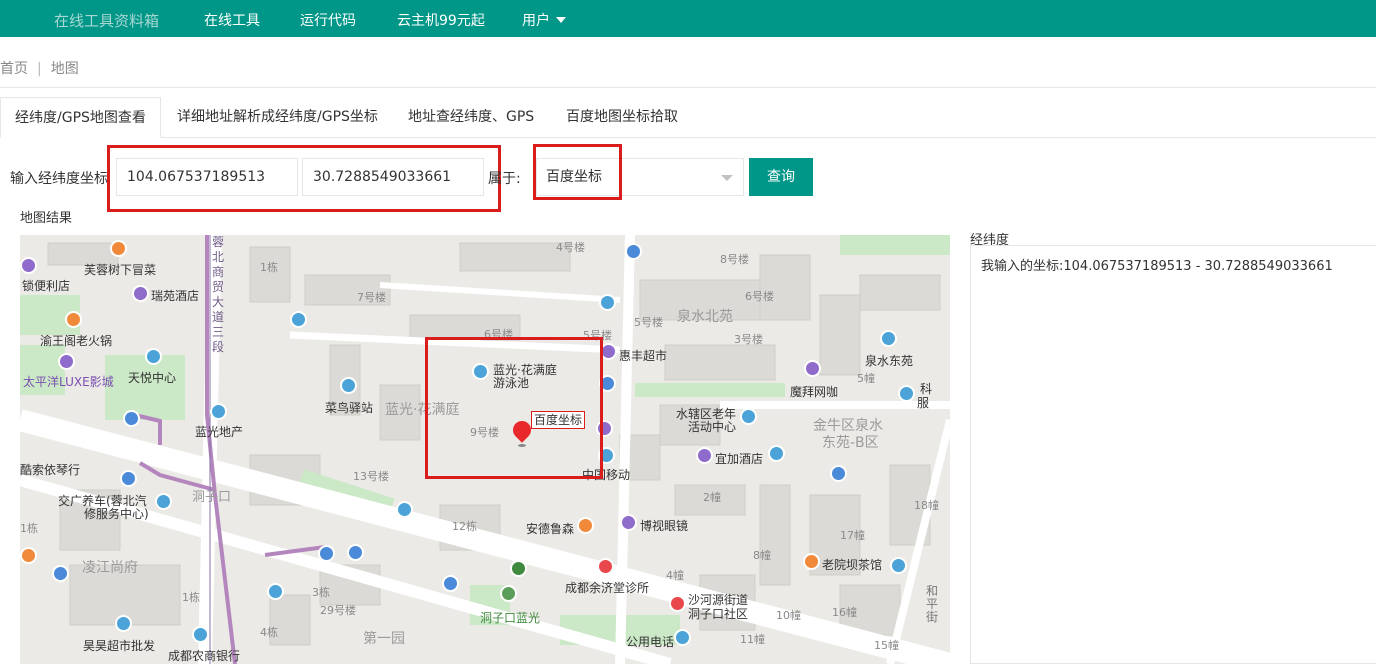  I want to click on company-icon, so click(218, 411).